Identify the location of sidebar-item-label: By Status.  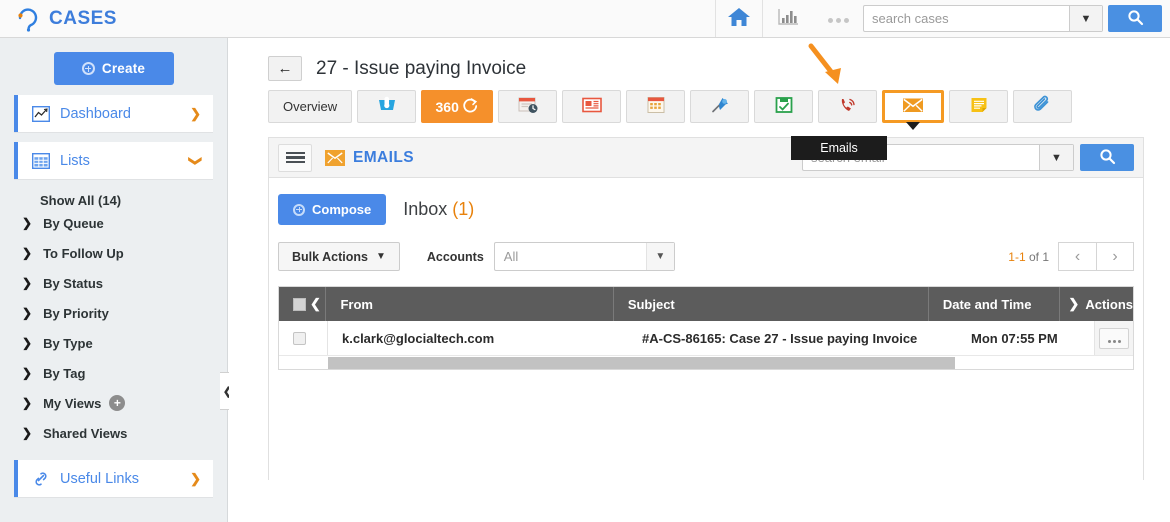
(73, 283).